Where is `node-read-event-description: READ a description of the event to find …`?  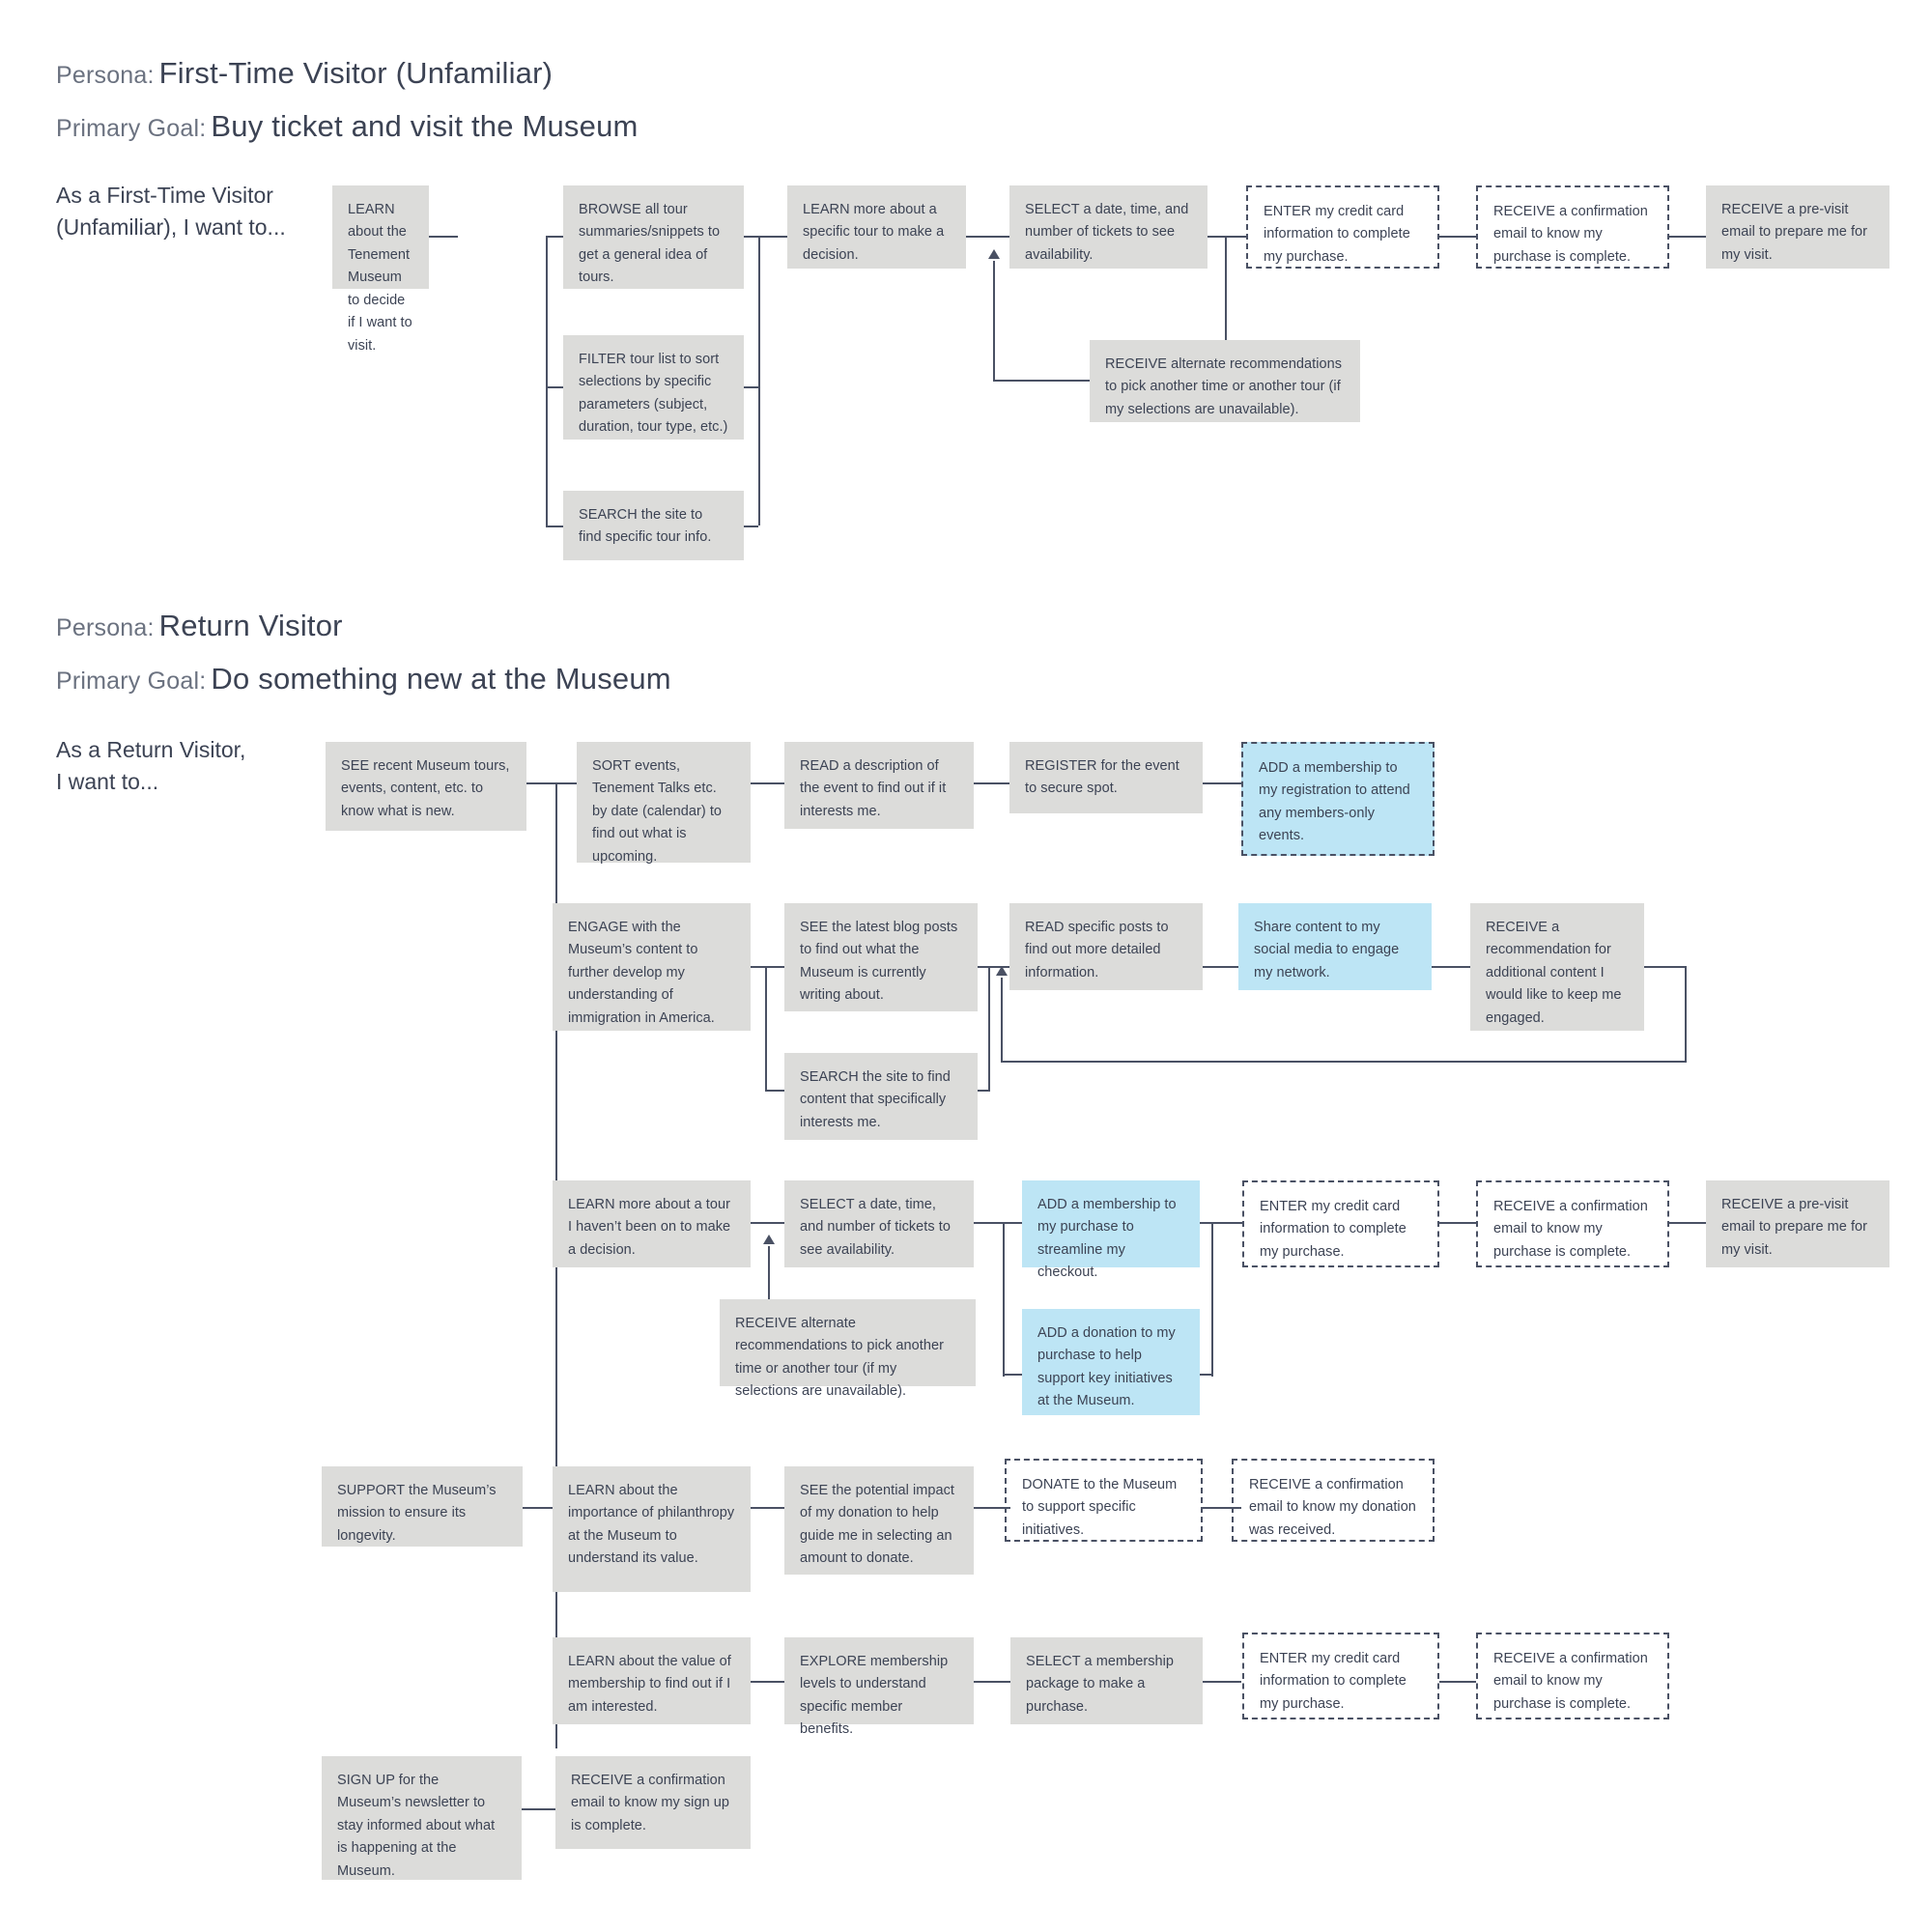 node-read-event-description: READ a description of the event to find … is located at coordinates (879, 785).